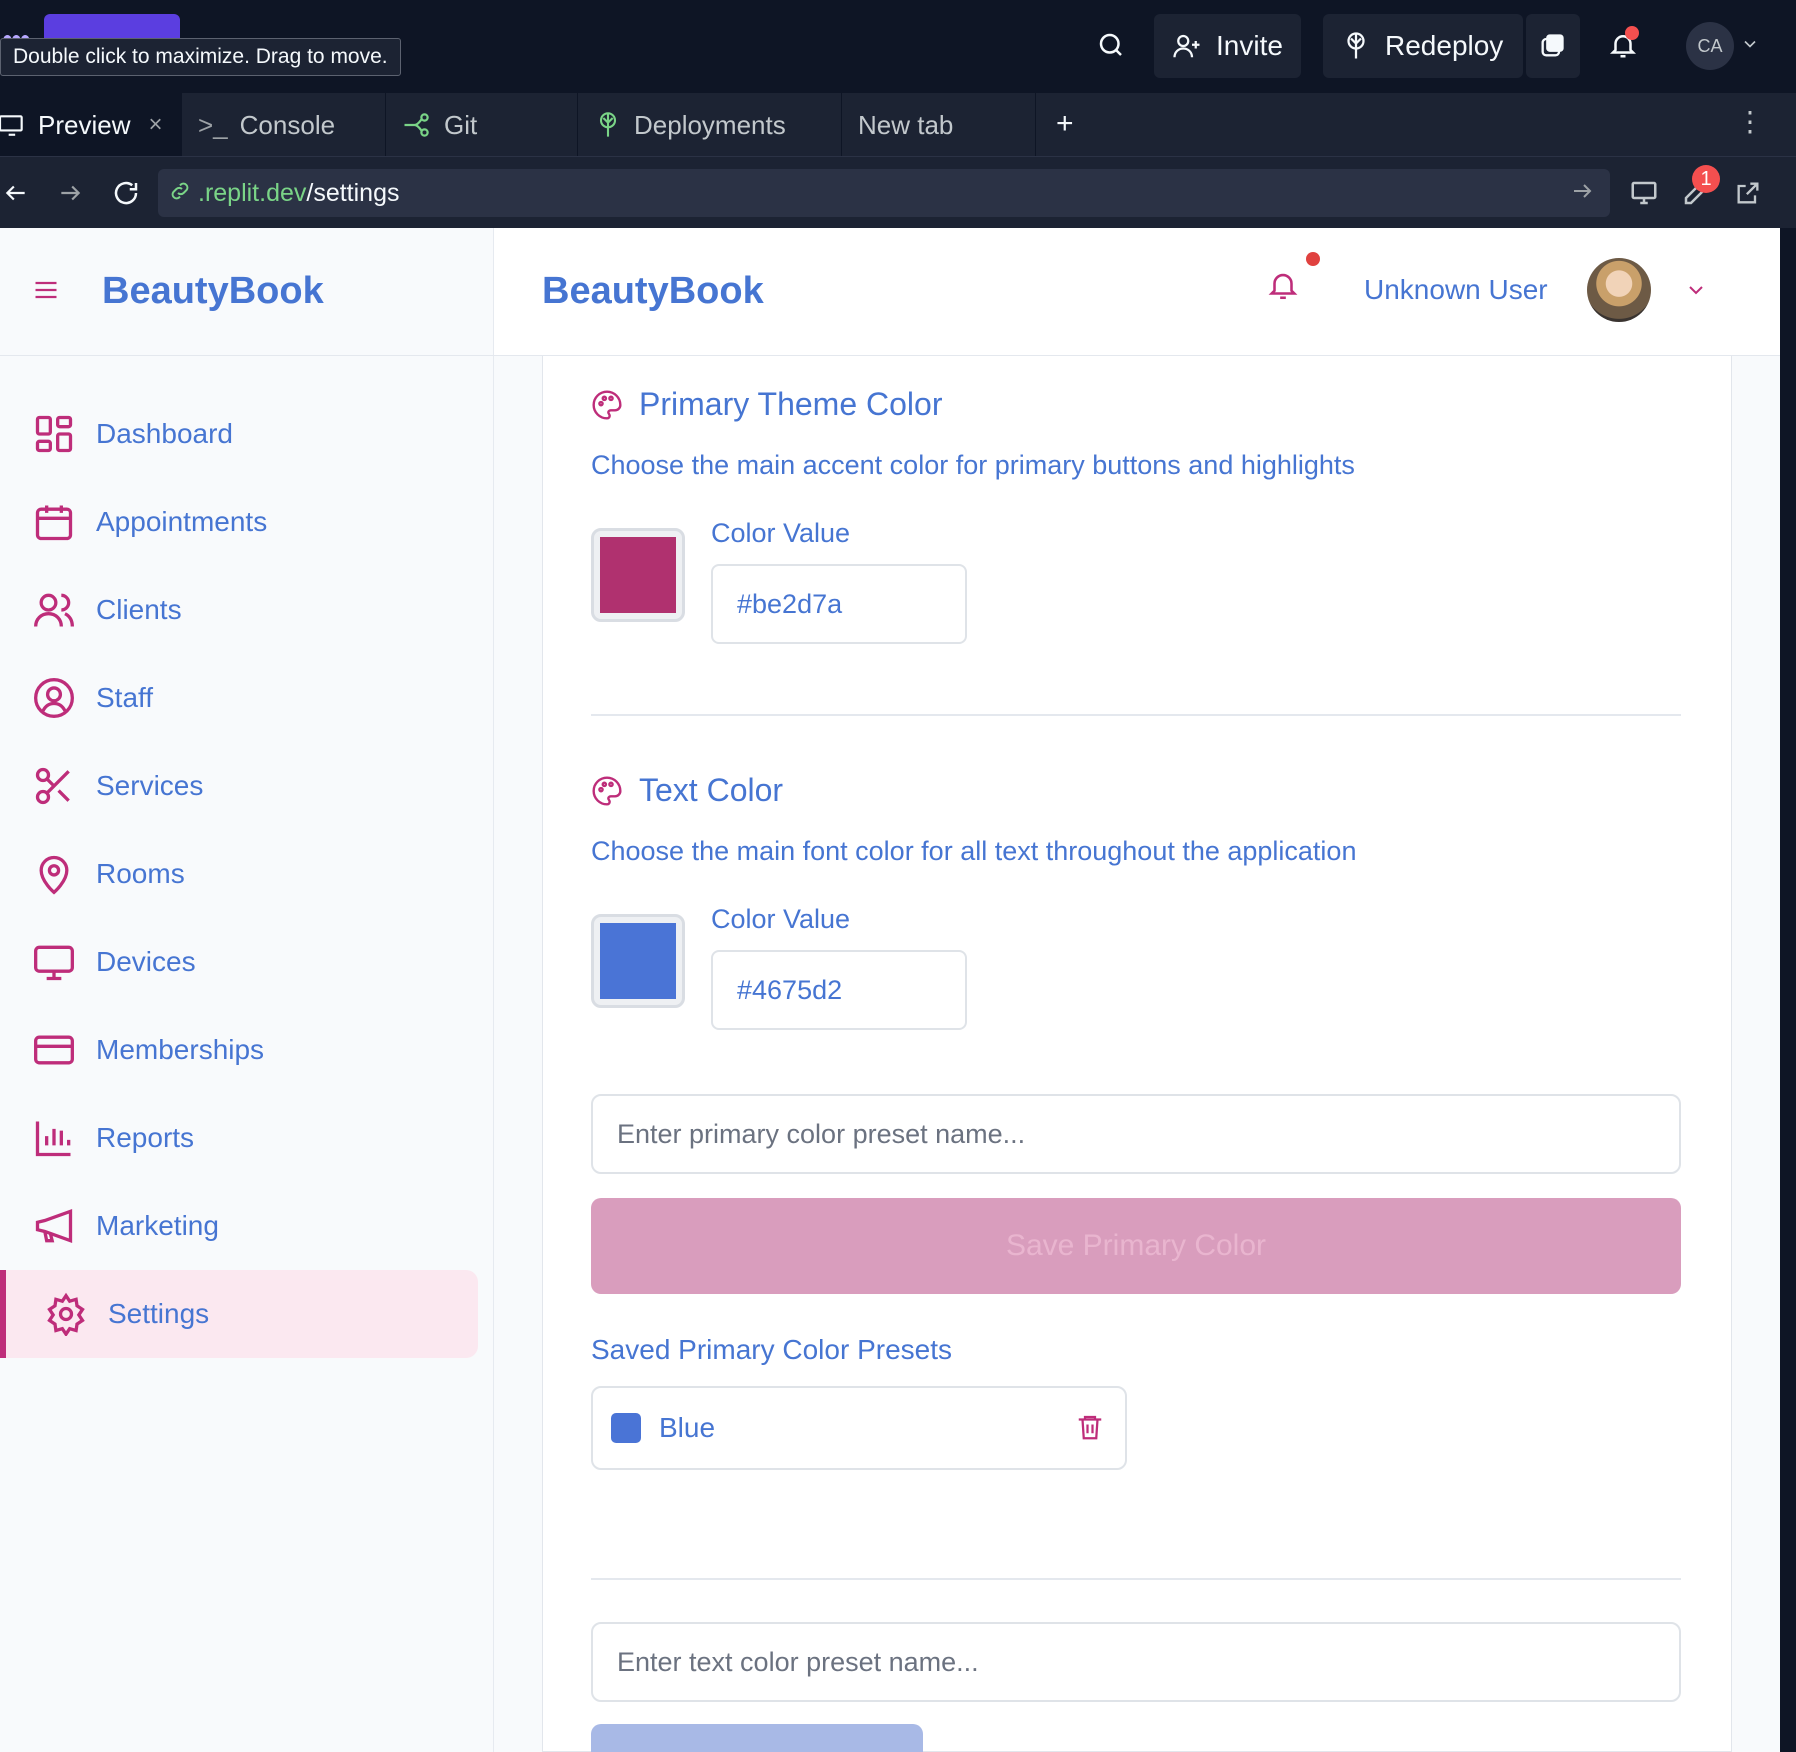 The image size is (1796, 1752). I want to click on text-color-heading: Text Color, so click(687, 790).